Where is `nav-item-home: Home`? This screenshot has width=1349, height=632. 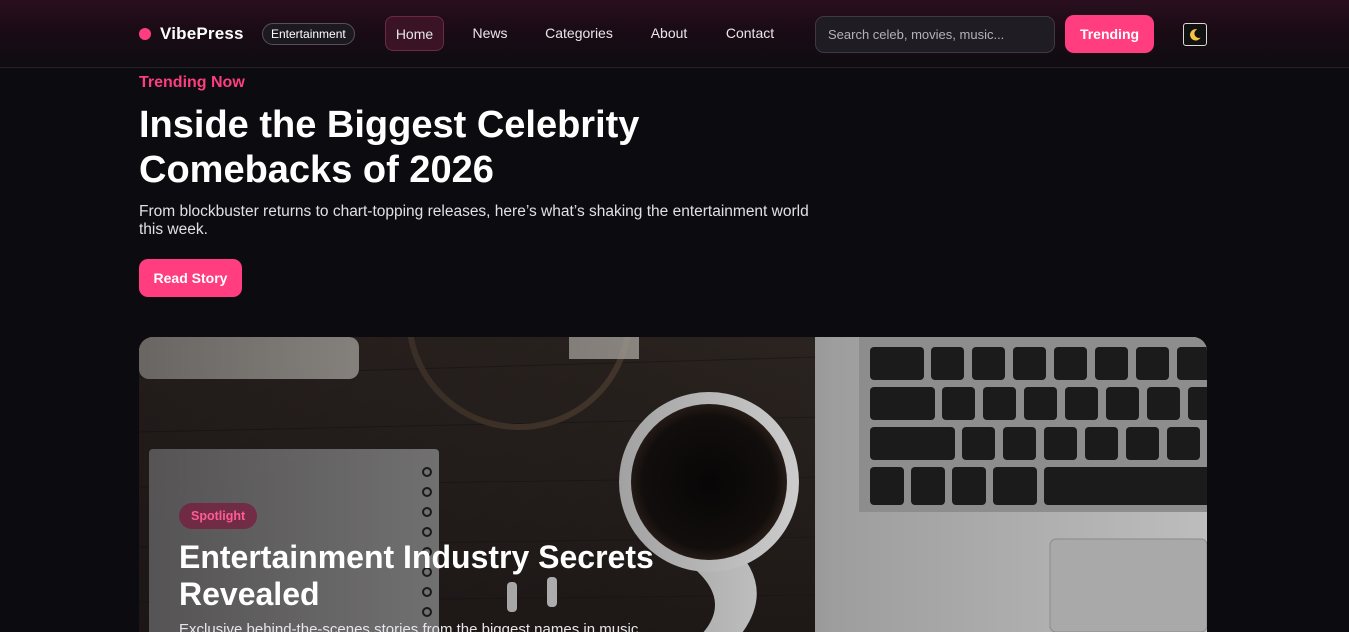 nav-item-home: Home is located at coordinates (414, 33).